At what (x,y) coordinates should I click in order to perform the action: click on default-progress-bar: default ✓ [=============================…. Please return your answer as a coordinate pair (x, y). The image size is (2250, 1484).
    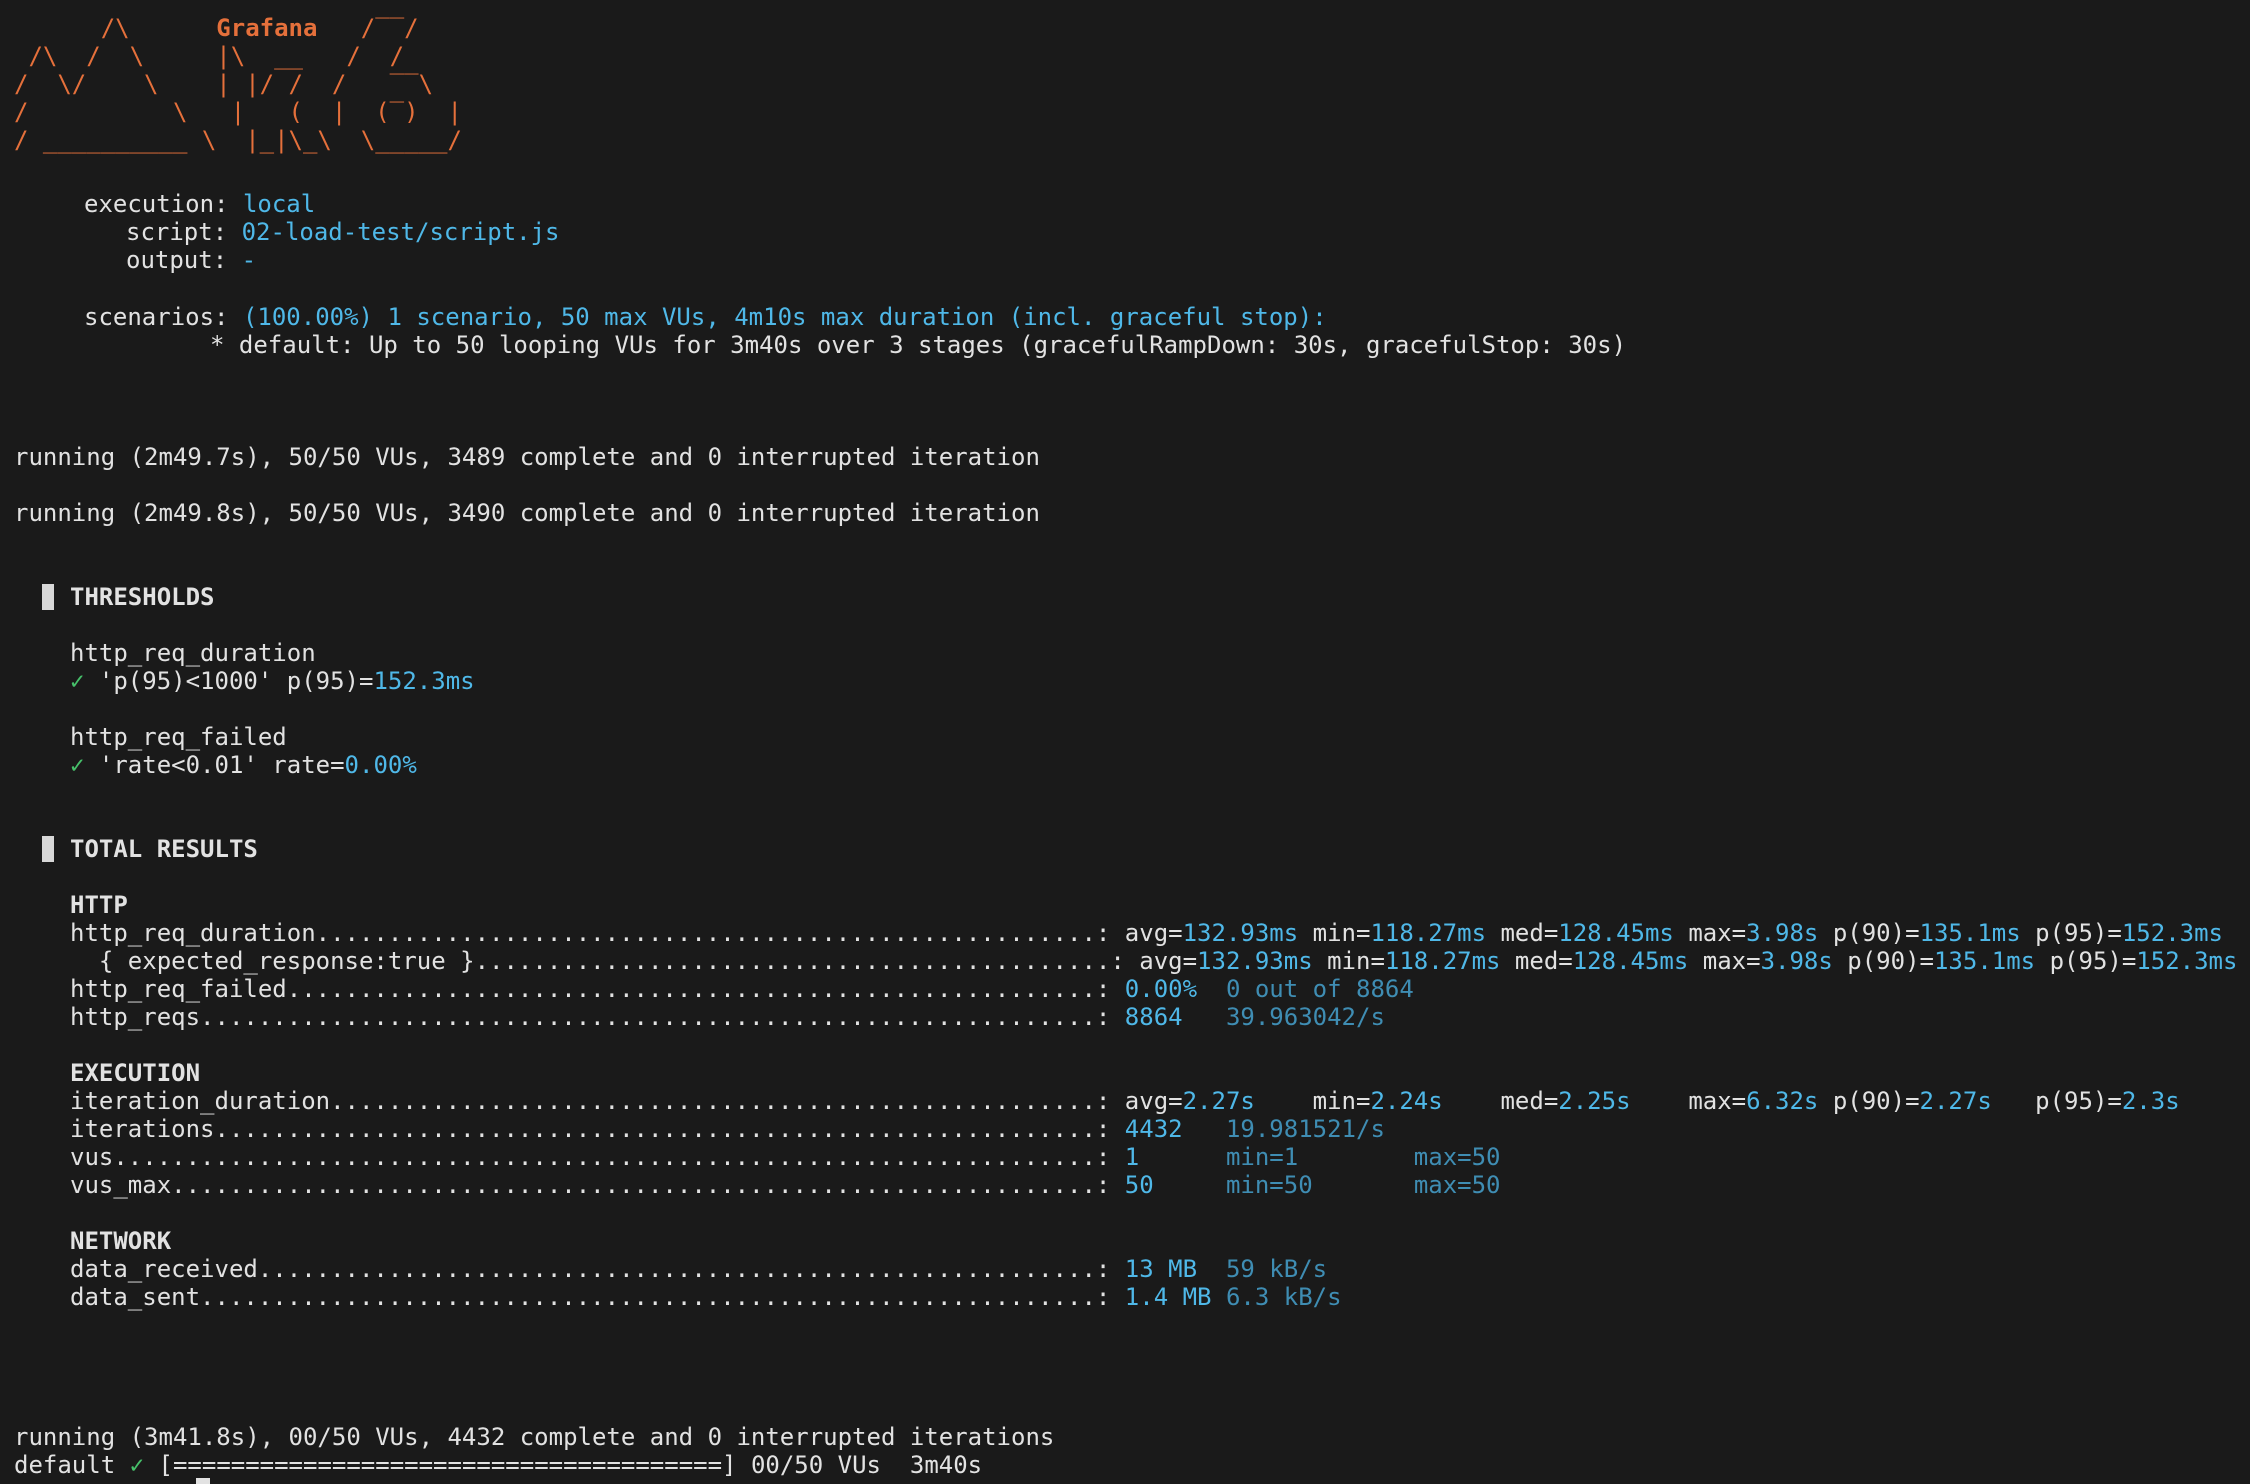
    Looking at the image, I should click on (498, 1465).